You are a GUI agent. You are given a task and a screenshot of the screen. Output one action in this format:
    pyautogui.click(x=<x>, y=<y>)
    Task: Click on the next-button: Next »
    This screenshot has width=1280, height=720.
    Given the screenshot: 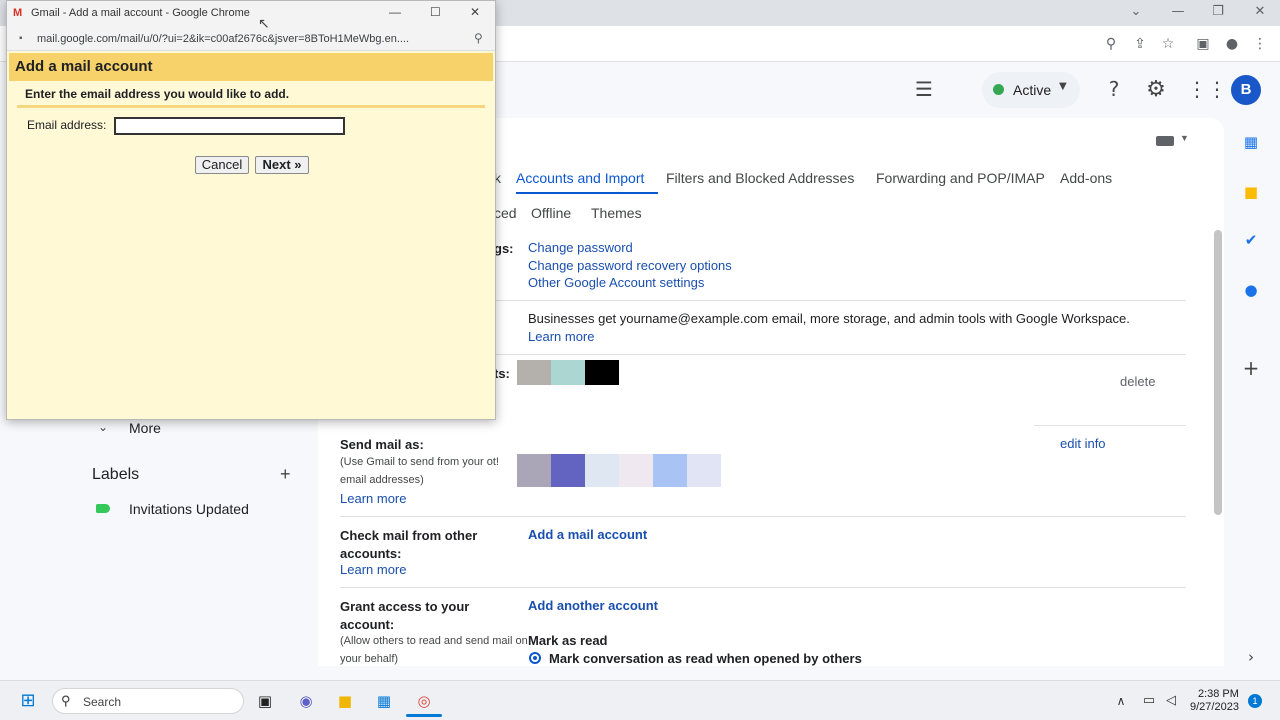 What is the action you would take?
    pyautogui.click(x=282, y=165)
    